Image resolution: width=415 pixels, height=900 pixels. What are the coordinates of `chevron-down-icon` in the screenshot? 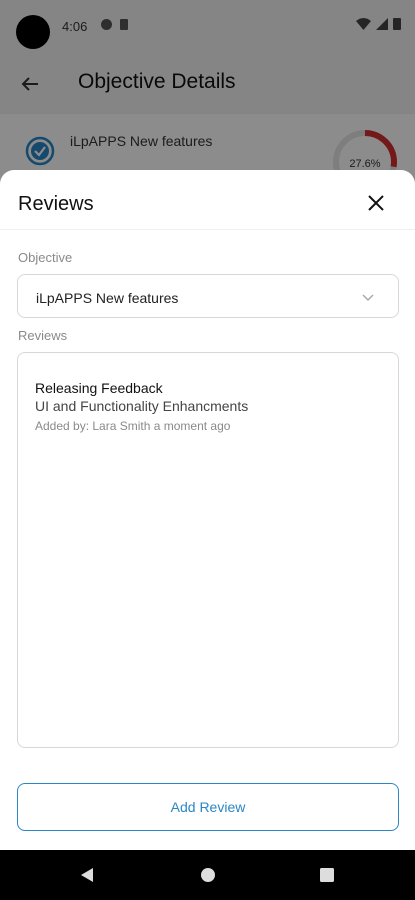 It's located at (368, 298).